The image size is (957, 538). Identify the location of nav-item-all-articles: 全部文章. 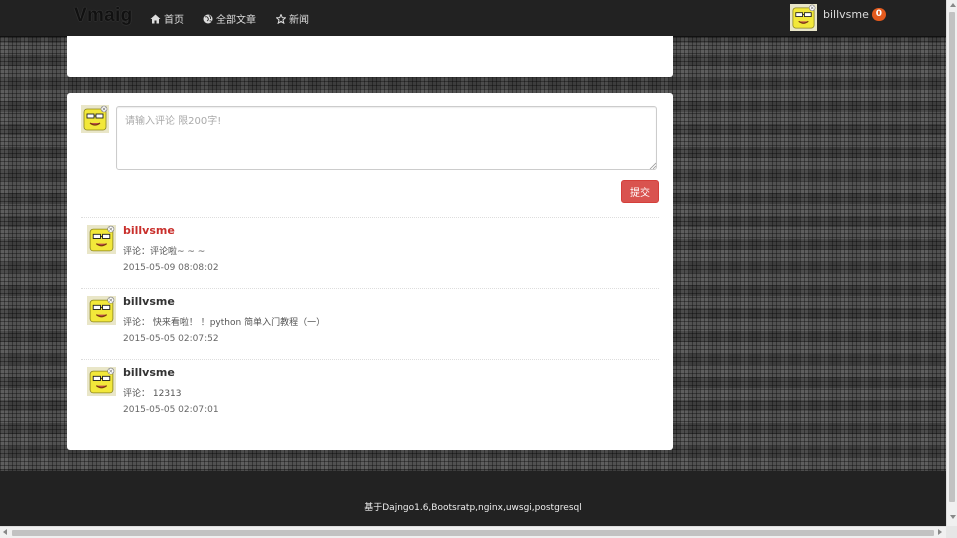
(229, 18).